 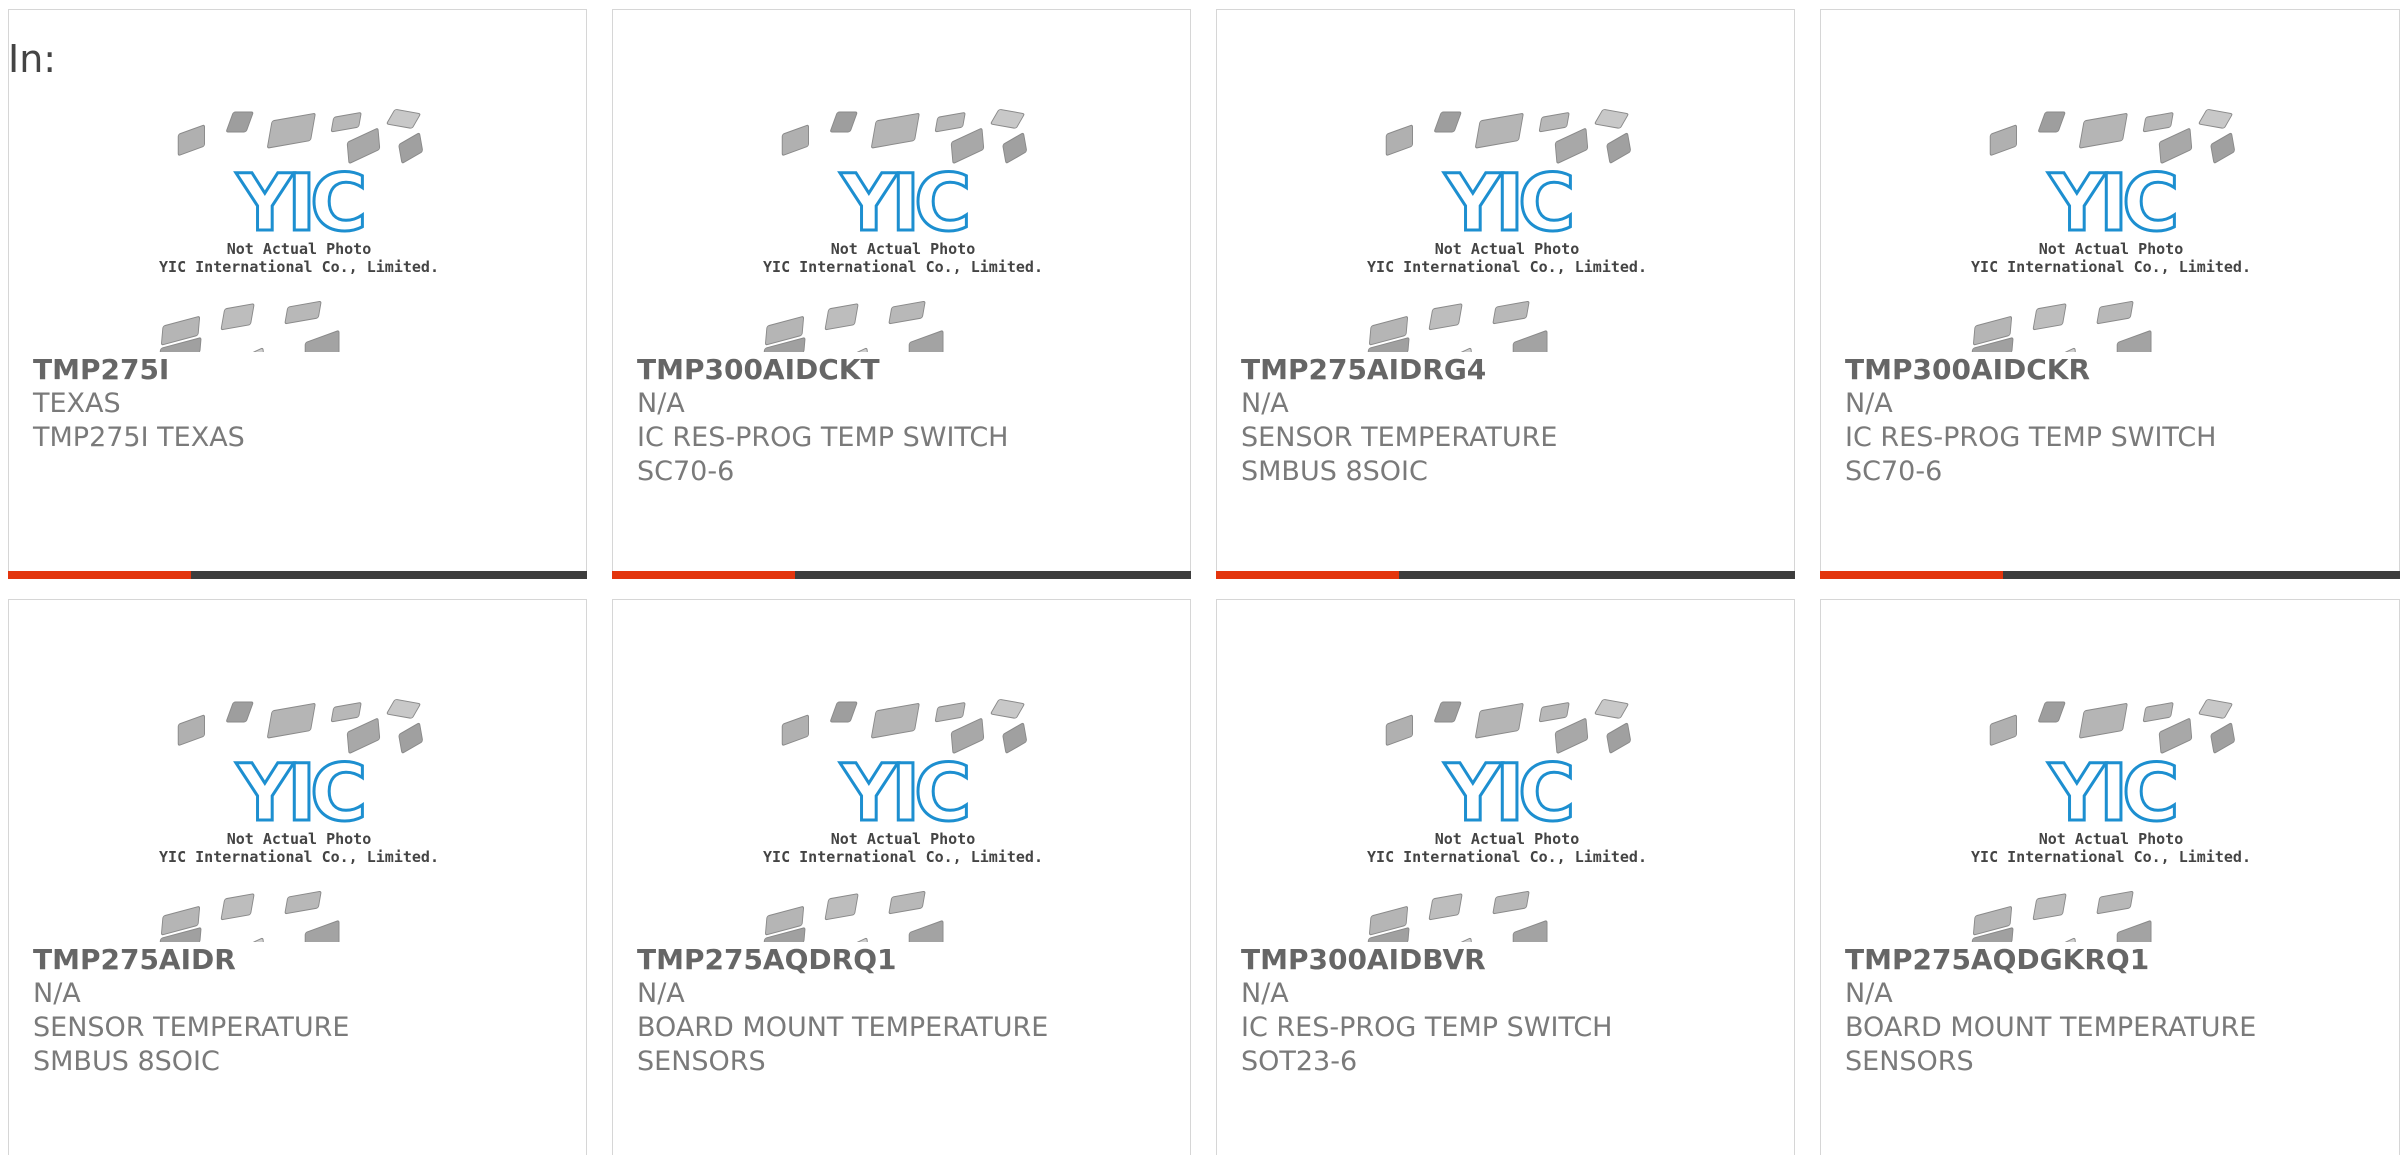 I want to click on part-number-link: TMP275AIDR, so click(x=299, y=960).